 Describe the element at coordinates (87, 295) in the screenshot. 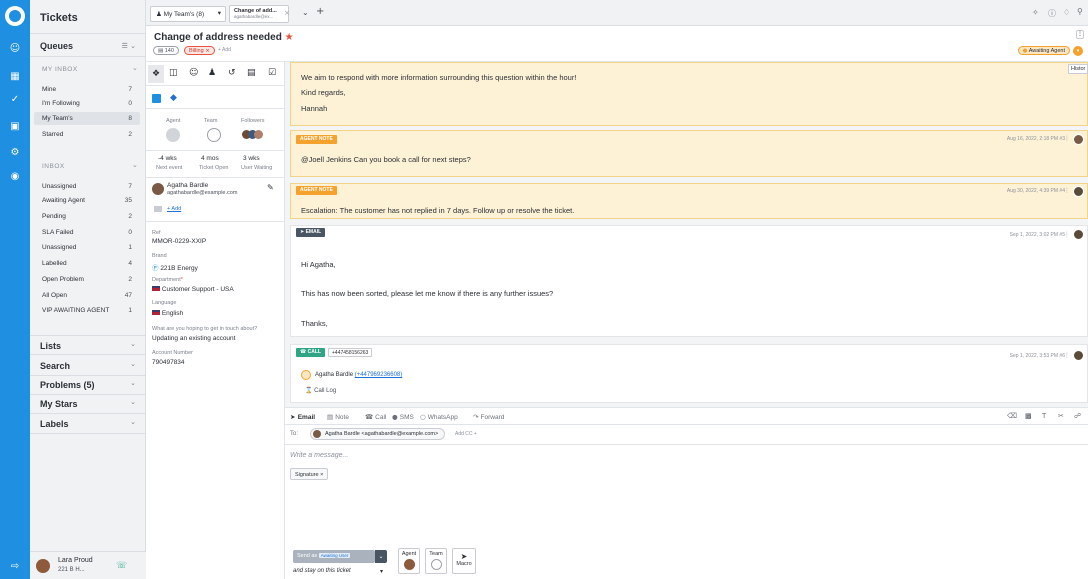

I see `nav-item: All Open 47` at that location.